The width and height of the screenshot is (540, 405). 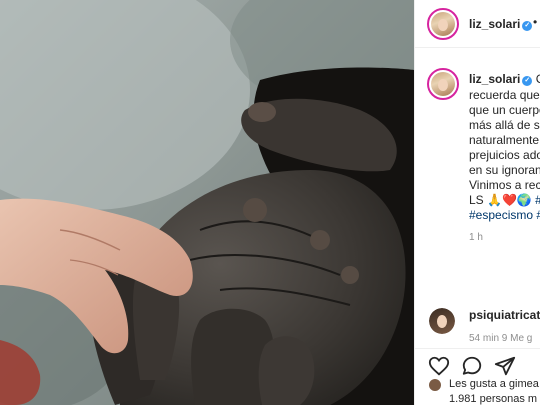 What do you see at coordinates (442, 321) in the screenshot?
I see `commenter-avatar` at bounding box center [442, 321].